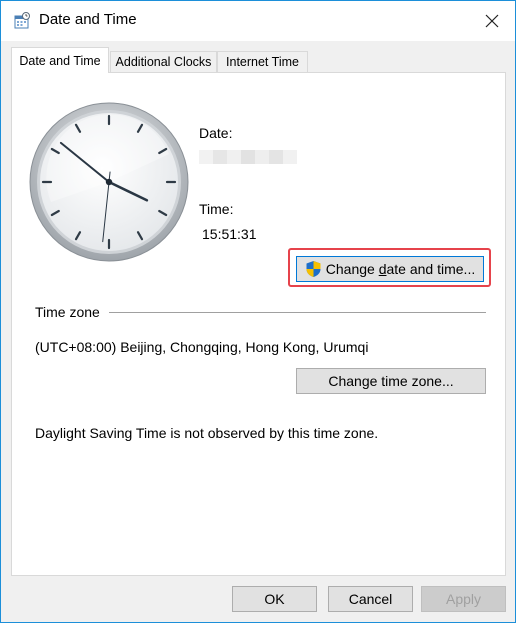 This screenshot has width=516, height=623. I want to click on analog-clock, so click(109, 182).